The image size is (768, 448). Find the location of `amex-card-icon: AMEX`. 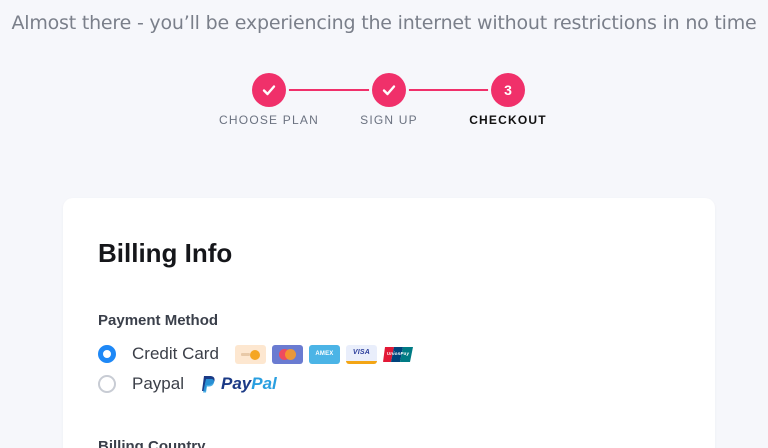

amex-card-icon: AMEX is located at coordinates (324, 354).